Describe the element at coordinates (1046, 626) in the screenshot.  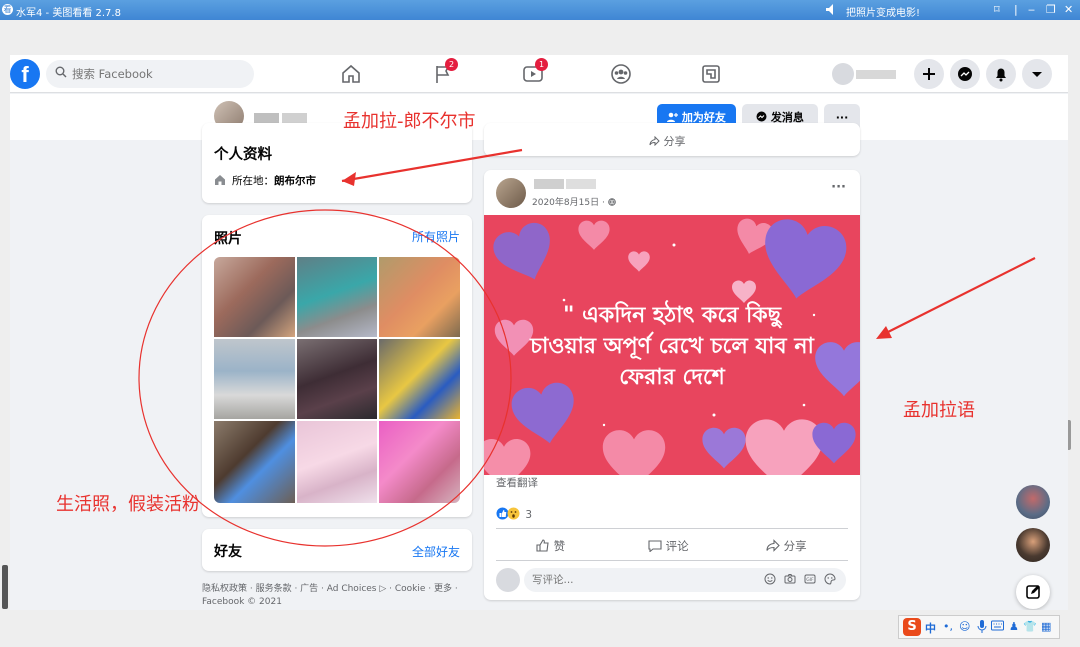
I see `toolbox-icon: ▦` at that location.